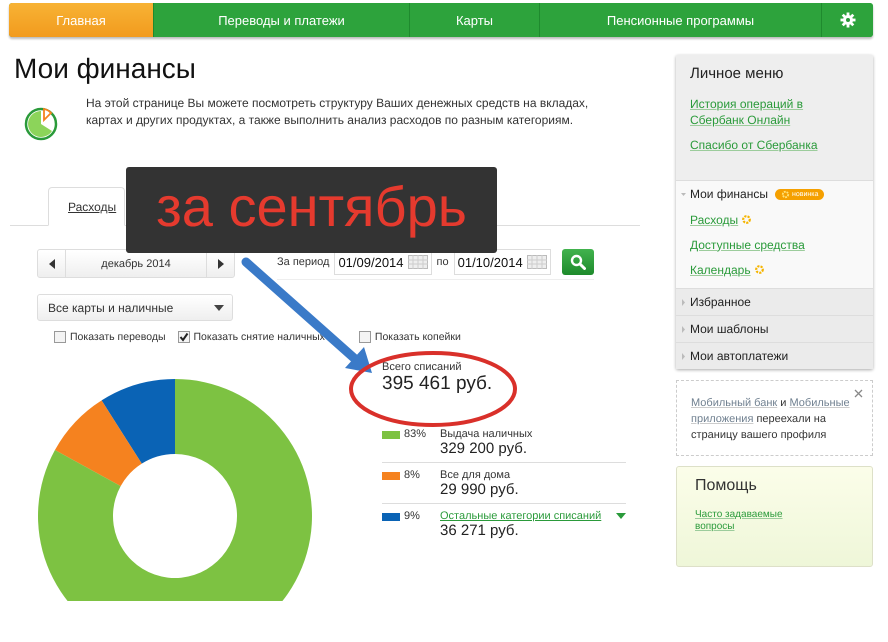  What do you see at coordinates (729, 194) in the screenshot?
I see `menu-section: Мои финансы` at bounding box center [729, 194].